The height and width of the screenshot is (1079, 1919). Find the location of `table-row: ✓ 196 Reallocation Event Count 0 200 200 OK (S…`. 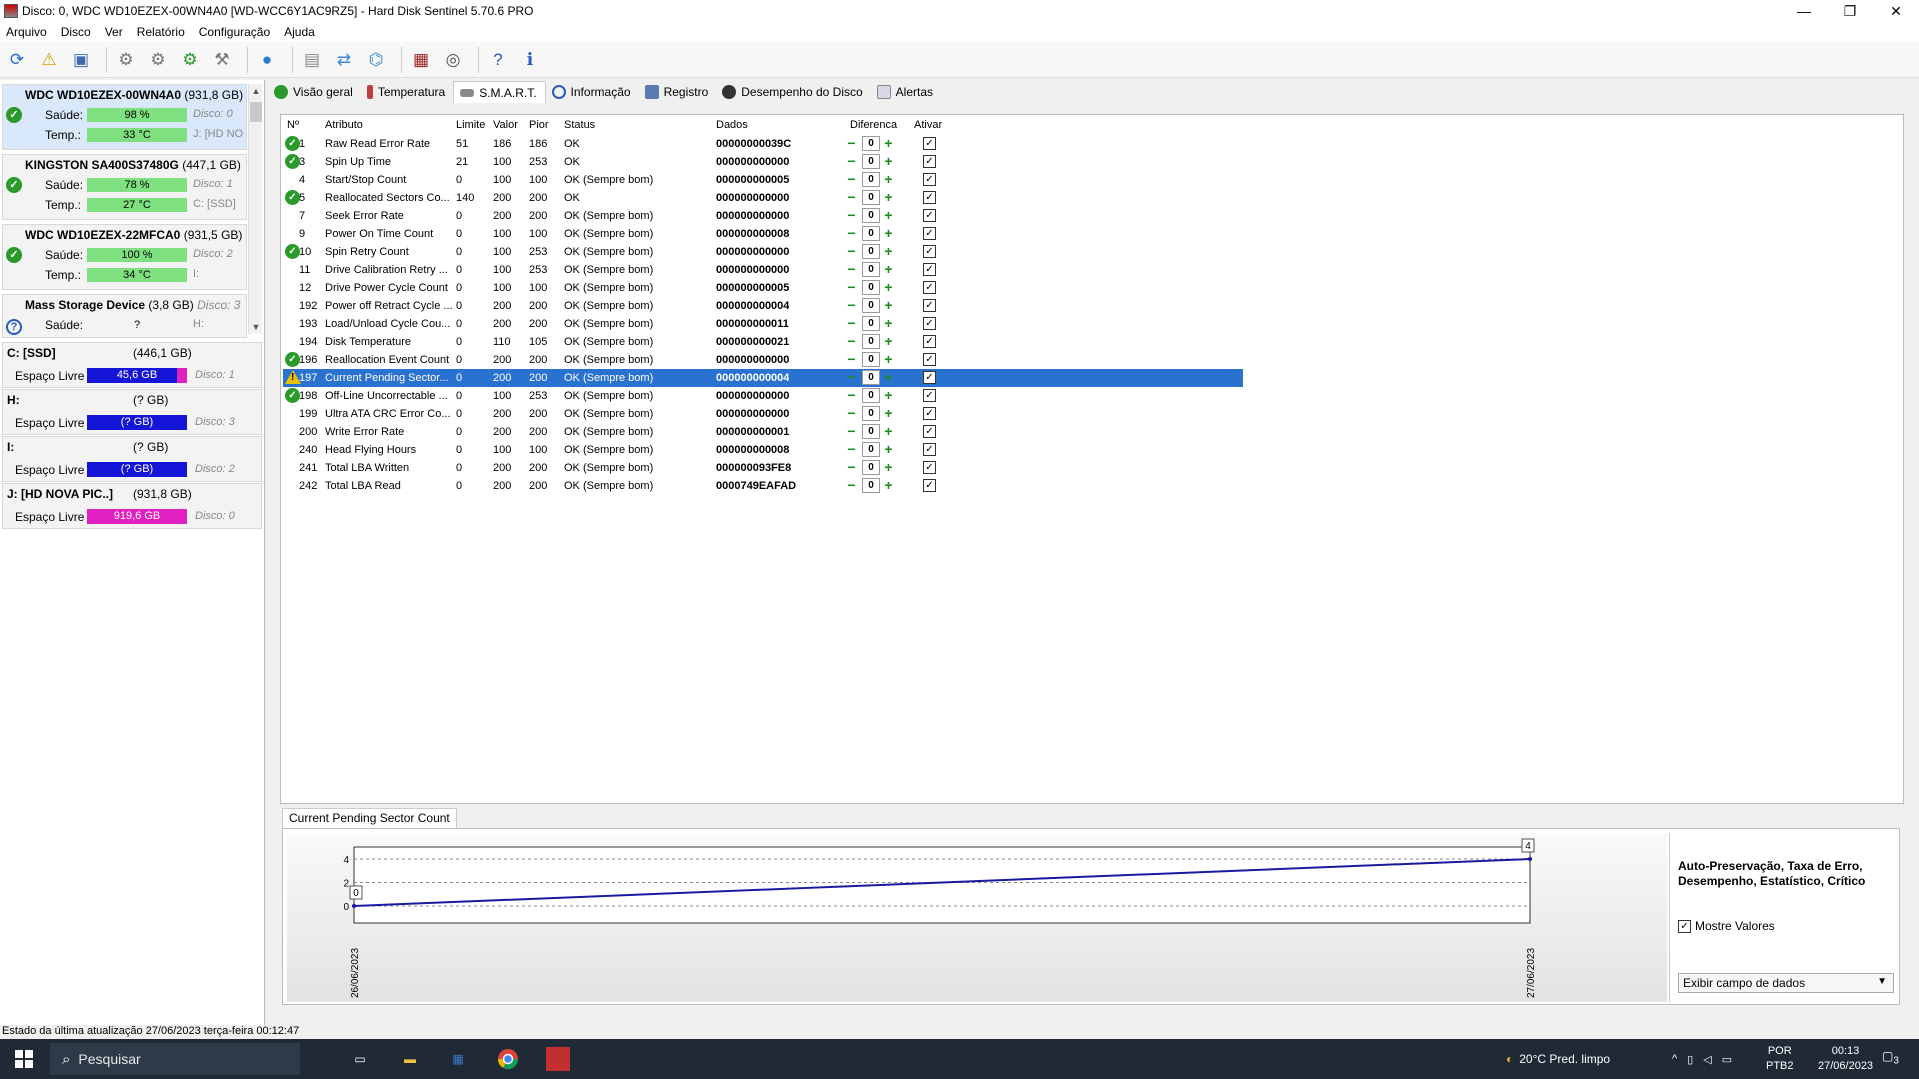

table-row: ✓ 196 Reallocation Event Count 0 200 200 OK (S… is located at coordinates (763, 360).